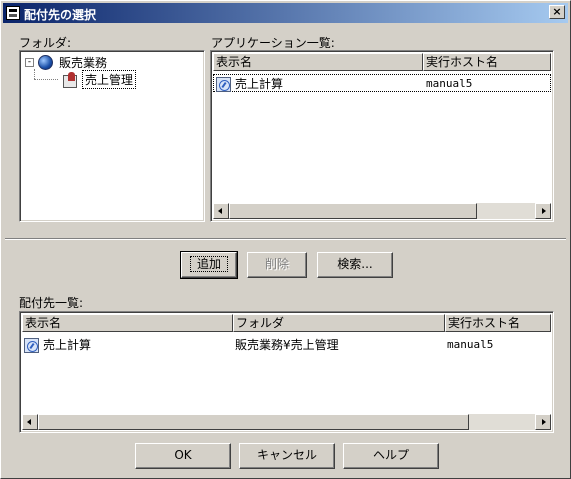 The height and width of the screenshot is (479, 571). Describe the element at coordinates (273, 43) in the screenshot. I see `app-list-label: アプリケーション一覧:` at that location.